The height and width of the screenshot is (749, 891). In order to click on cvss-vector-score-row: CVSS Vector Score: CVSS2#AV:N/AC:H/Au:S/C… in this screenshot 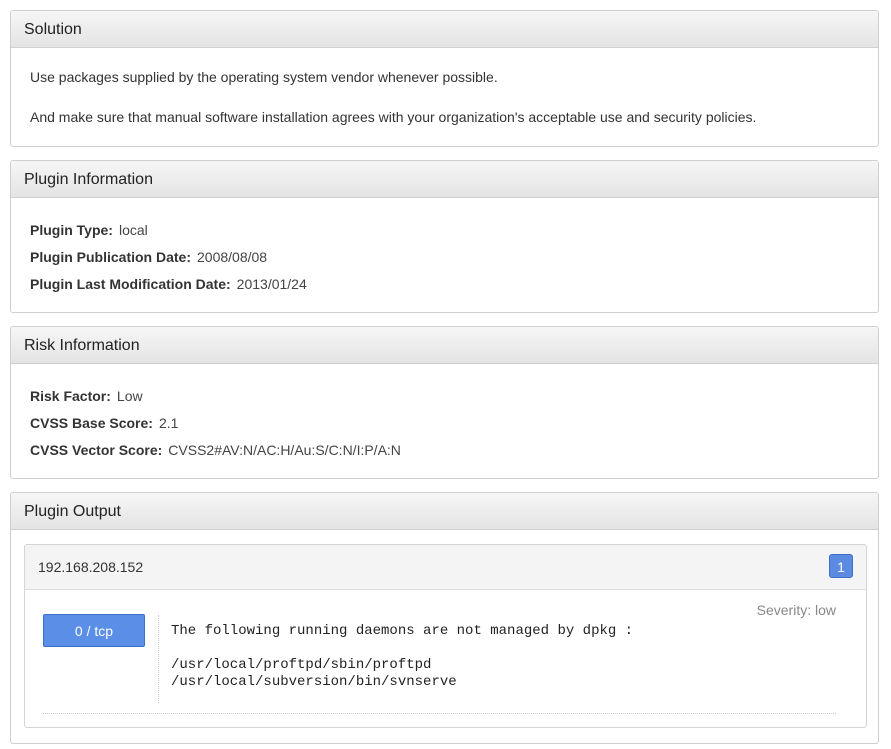, I will do `click(215, 450)`.